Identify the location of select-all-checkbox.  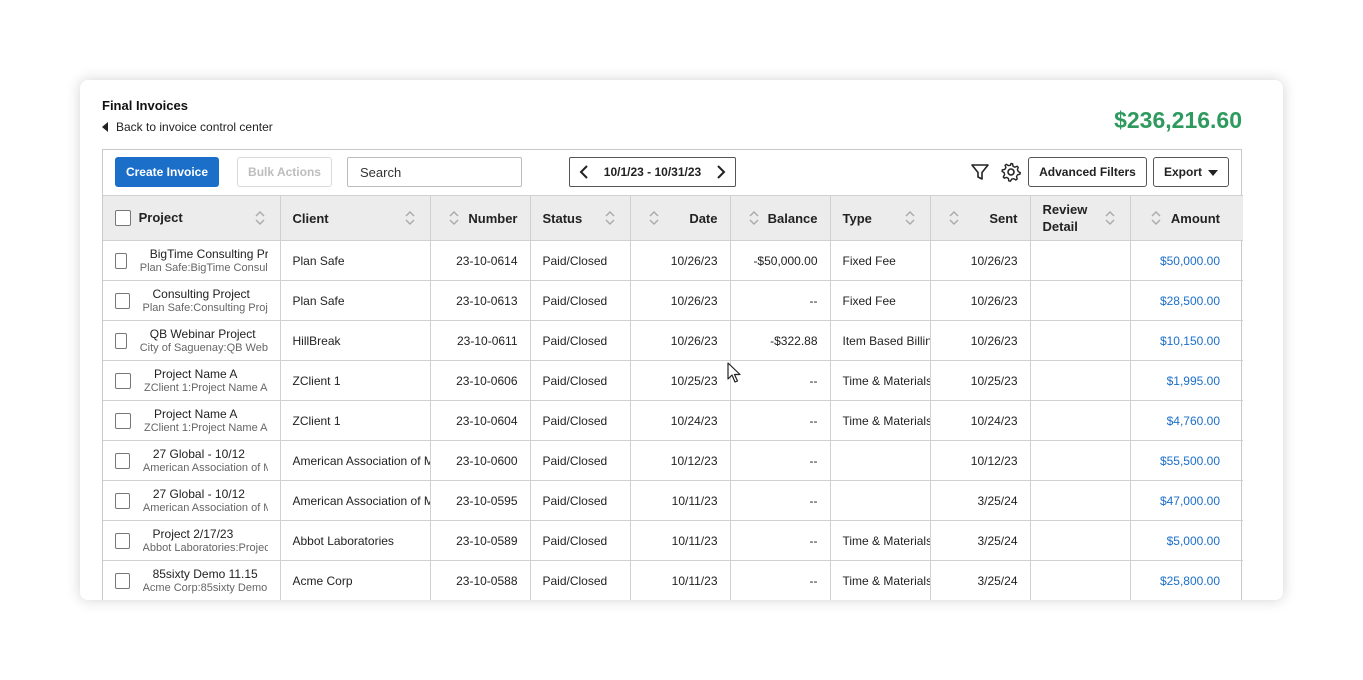
(123, 218).